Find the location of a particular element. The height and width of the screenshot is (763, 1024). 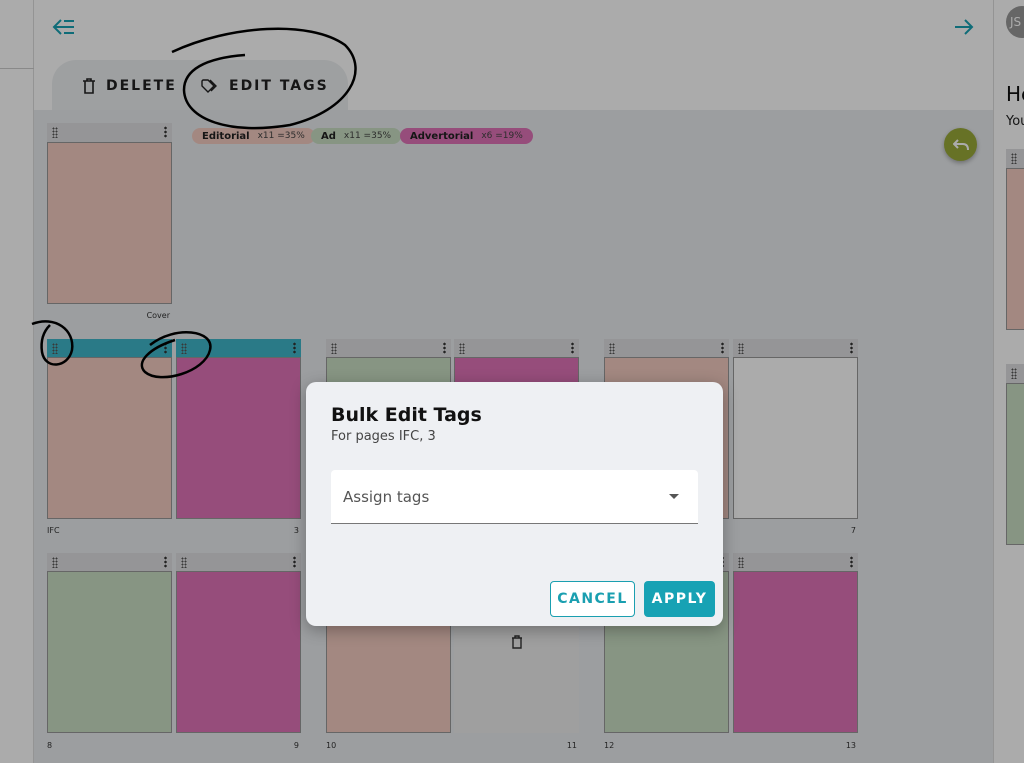

cancel-button: CANCEL is located at coordinates (592, 599).